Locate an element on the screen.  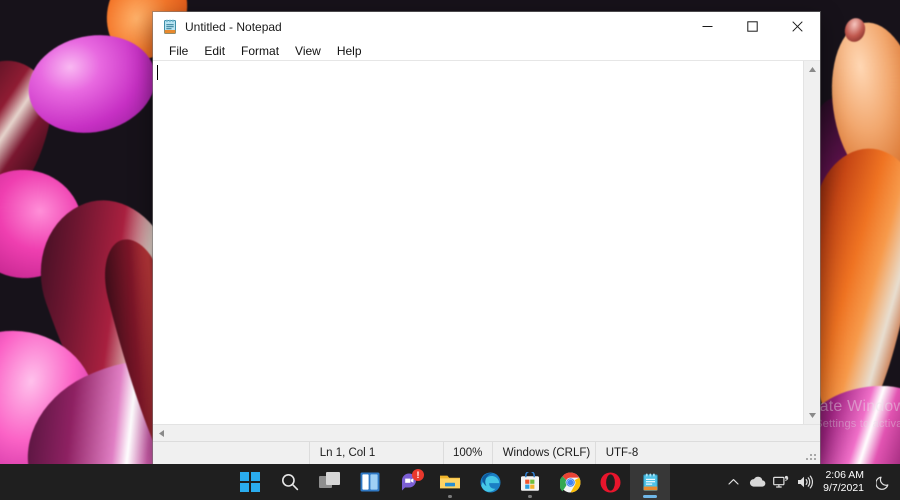
opera-icon is located at coordinates (610, 482).